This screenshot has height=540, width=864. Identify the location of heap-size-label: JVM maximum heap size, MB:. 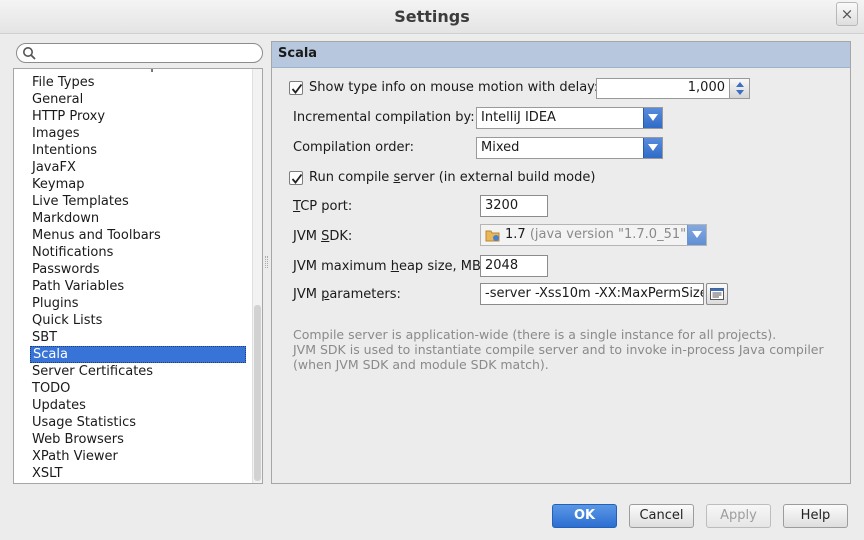
(389, 266).